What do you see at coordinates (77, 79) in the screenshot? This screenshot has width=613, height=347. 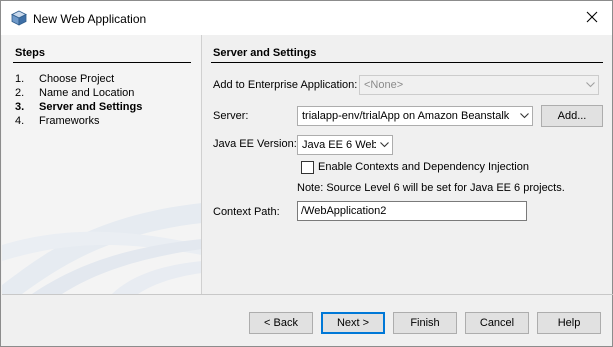 I see `step-label: Choose Project` at bounding box center [77, 79].